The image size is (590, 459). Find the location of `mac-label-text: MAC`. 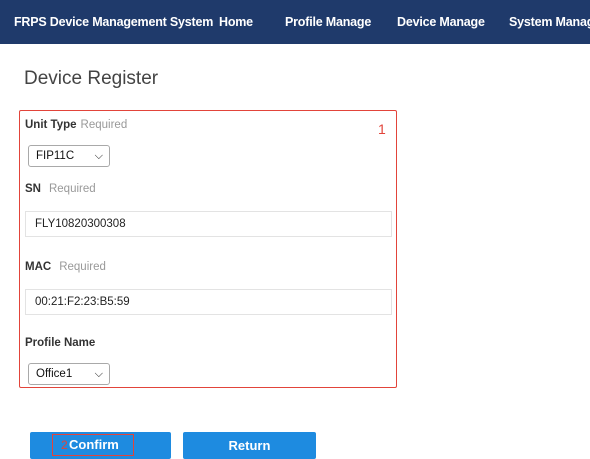

mac-label-text: MAC is located at coordinates (38, 267).